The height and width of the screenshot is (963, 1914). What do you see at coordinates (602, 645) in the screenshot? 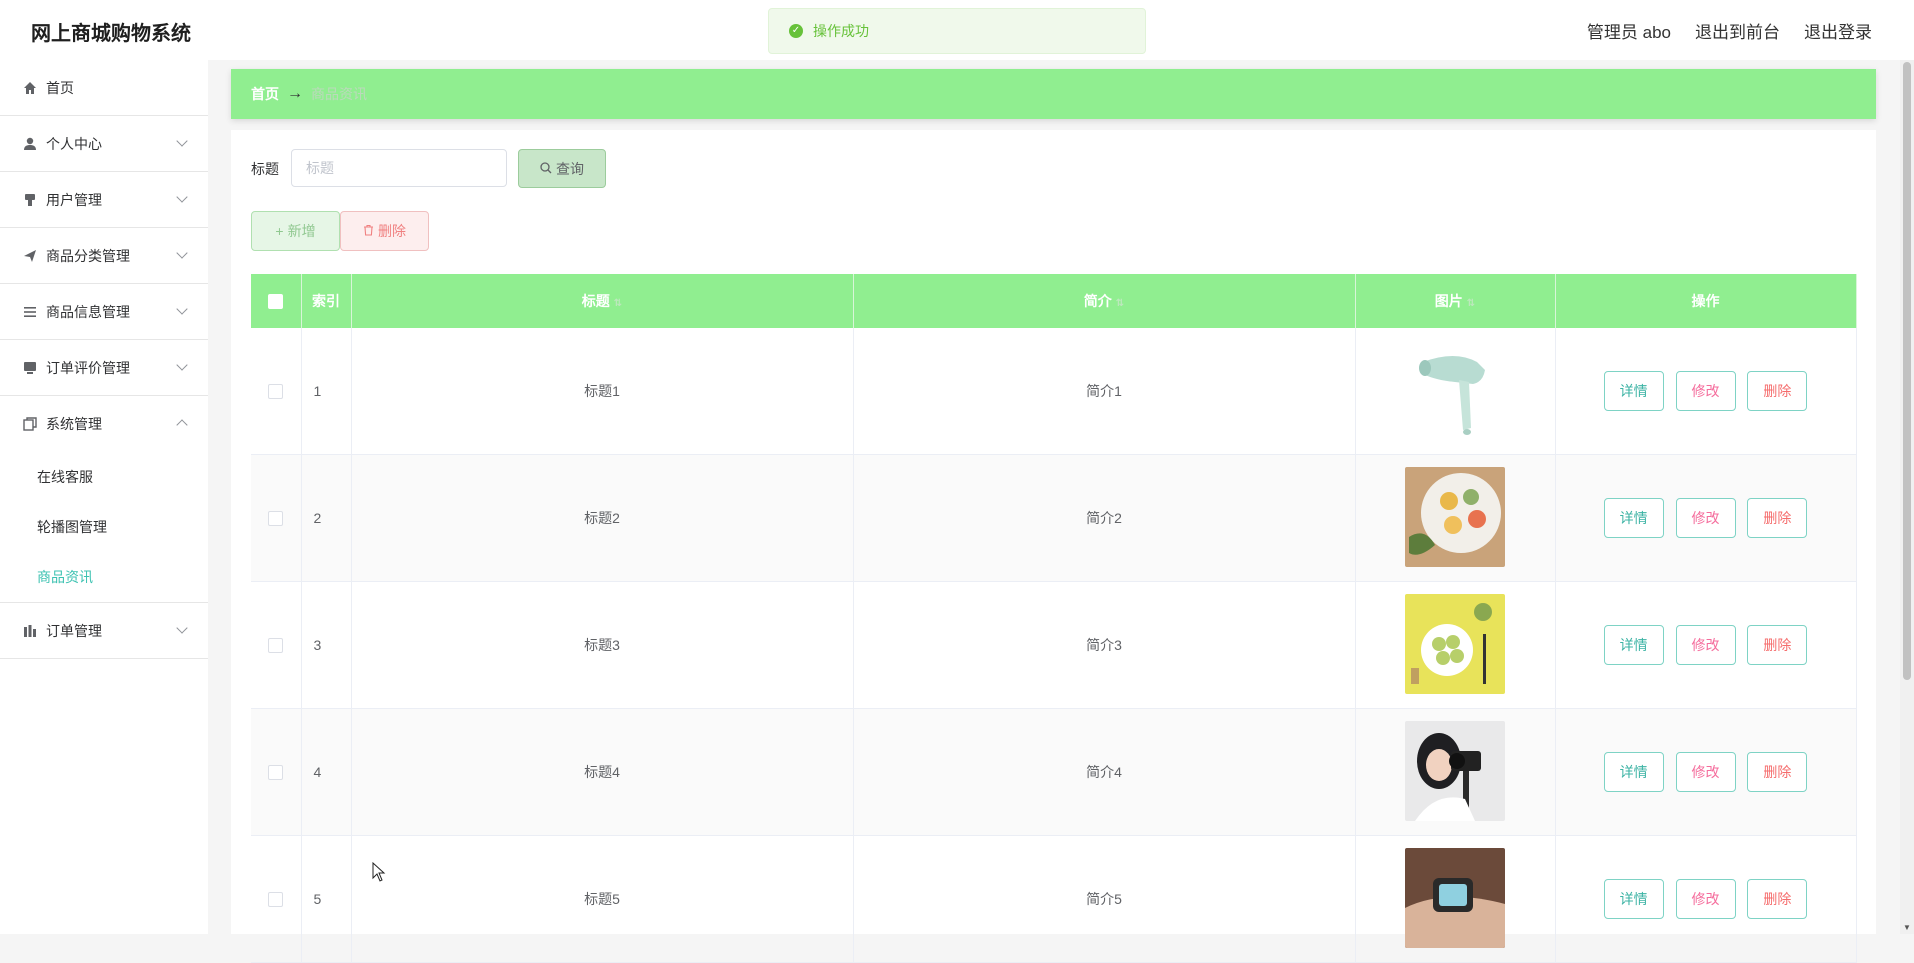
I see `row-title: 标题3` at bounding box center [602, 645].